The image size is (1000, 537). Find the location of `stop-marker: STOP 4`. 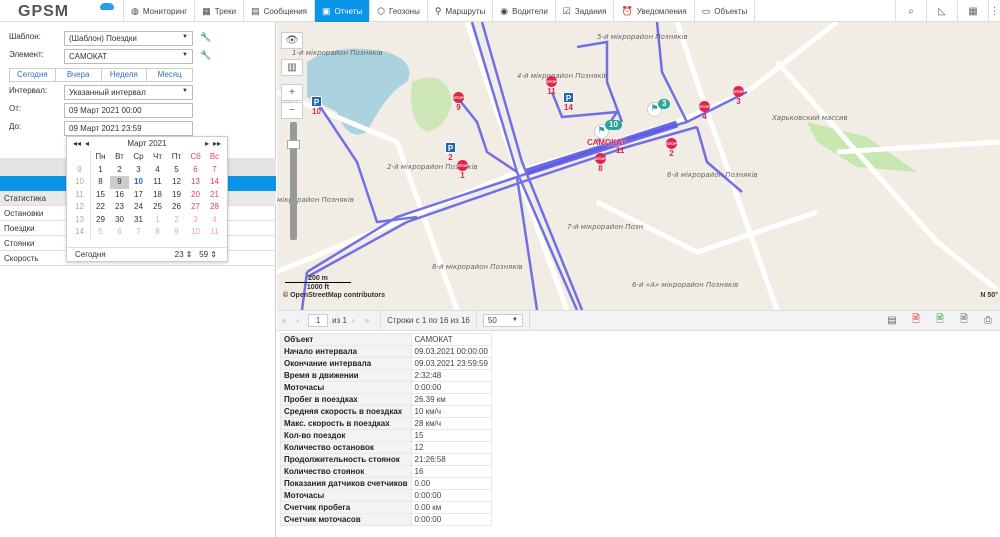

stop-marker: STOP 4 is located at coordinates (704, 111).